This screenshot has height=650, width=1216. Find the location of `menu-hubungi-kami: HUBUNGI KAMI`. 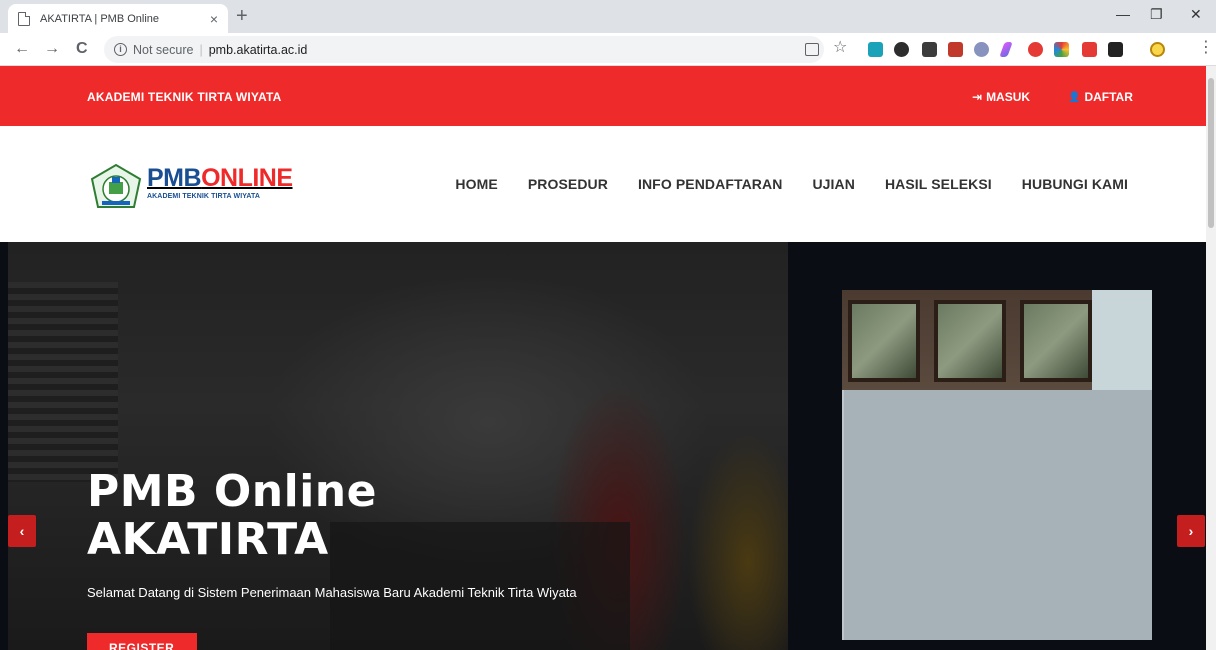

menu-hubungi-kami: HUBUNGI KAMI is located at coordinates (1075, 184).